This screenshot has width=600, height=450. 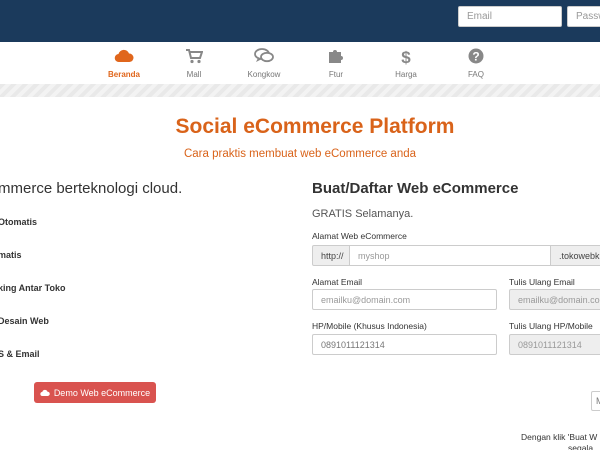 I want to click on demo-button-label: Demo Web eCommerce, so click(x=102, y=392).